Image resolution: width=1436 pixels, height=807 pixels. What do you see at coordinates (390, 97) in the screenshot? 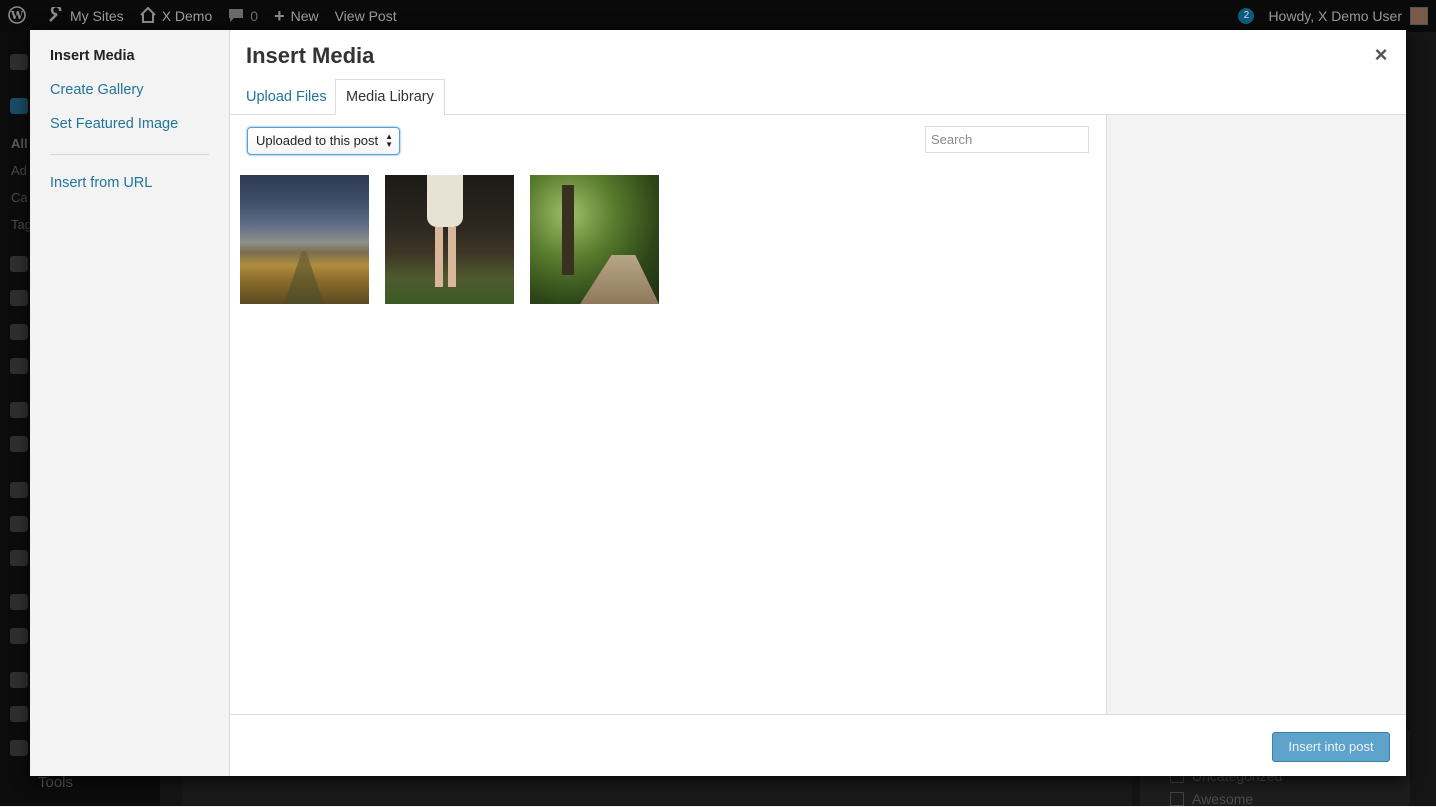
I see `tab-media-library: Media Library` at bounding box center [390, 97].